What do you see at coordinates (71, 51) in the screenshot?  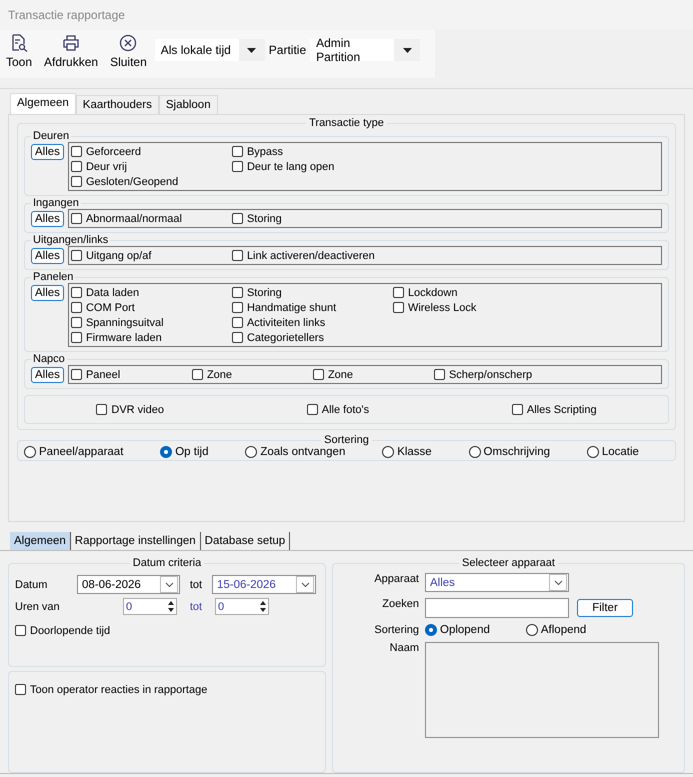 I see `toolbar-button: Afdrukken` at bounding box center [71, 51].